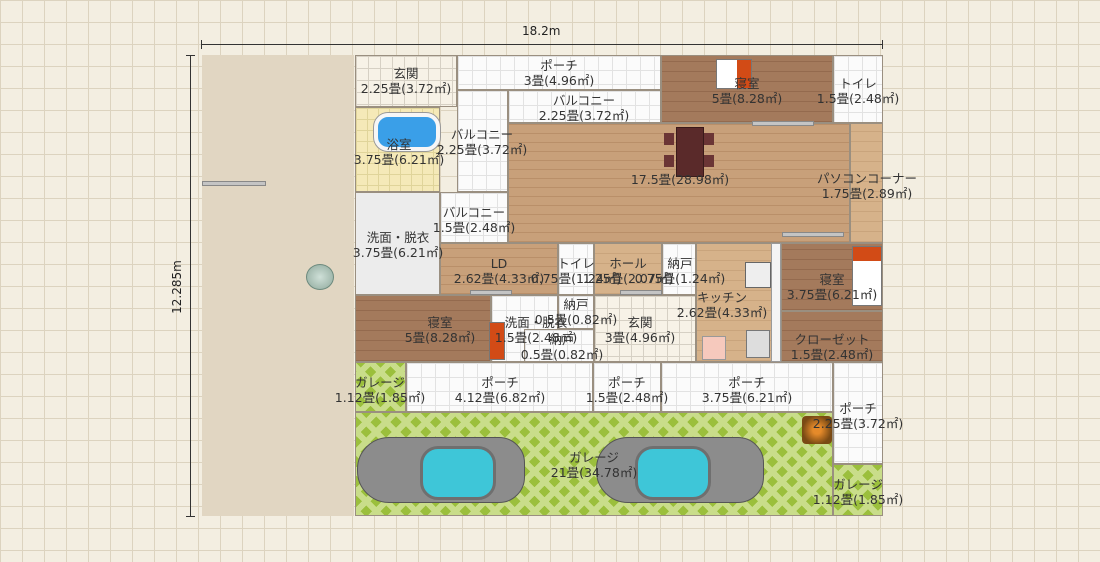 The height and width of the screenshot is (562, 1100). What do you see at coordinates (176, 287) in the screenshot?
I see `height-dimension: 12.285m` at bounding box center [176, 287].